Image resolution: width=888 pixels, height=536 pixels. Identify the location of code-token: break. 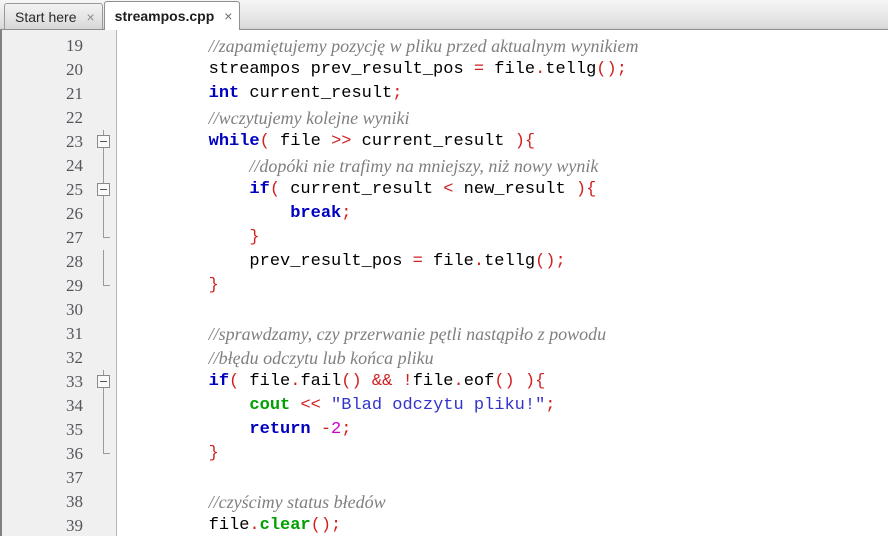
(316, 213).